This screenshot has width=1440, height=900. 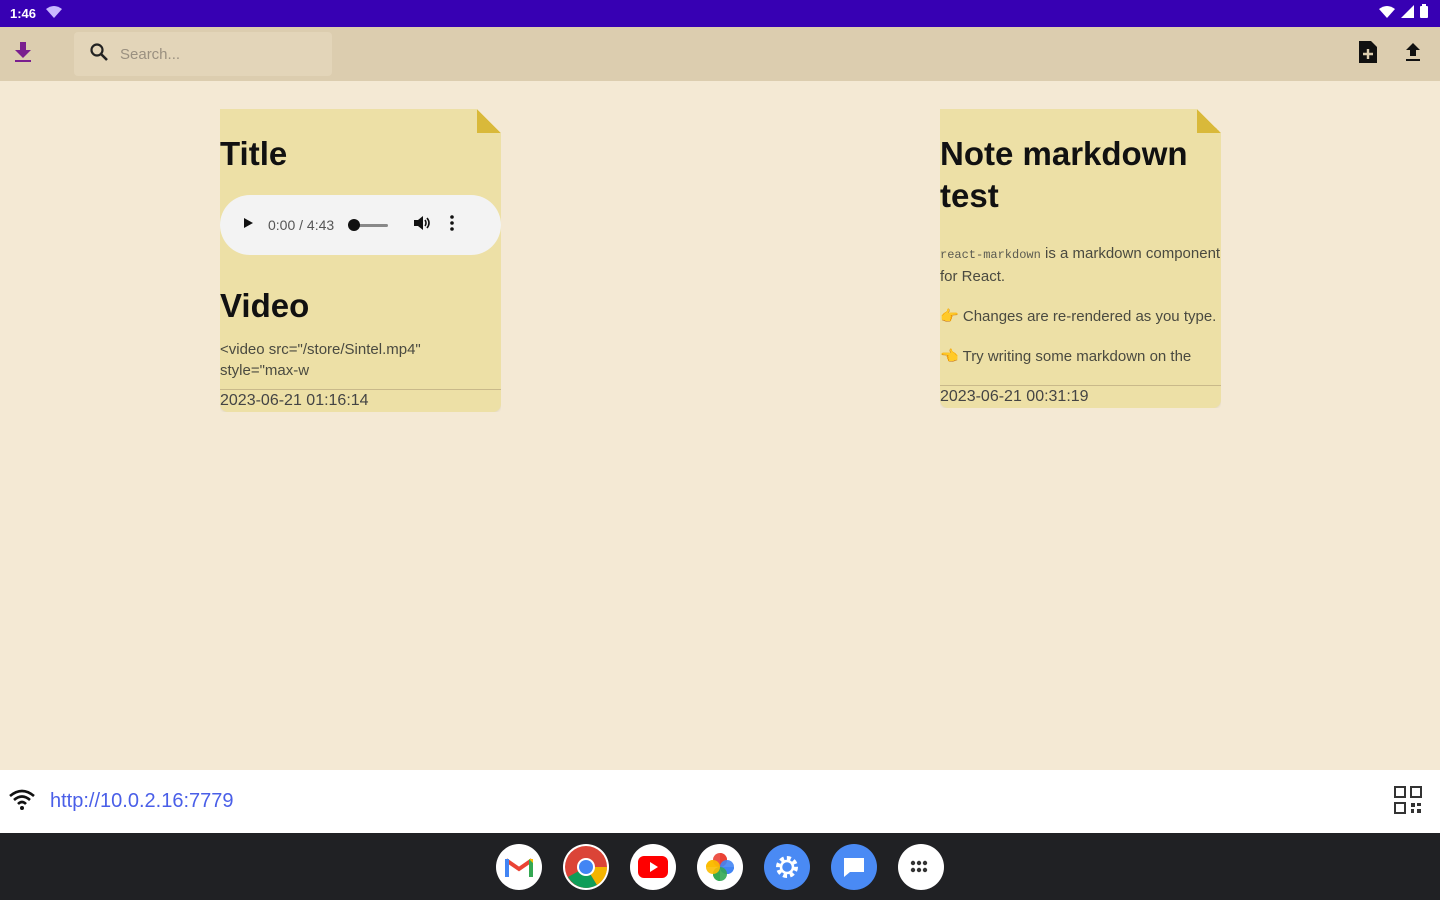 I want to click on qr-code-button, so click(x=1408, y=802).